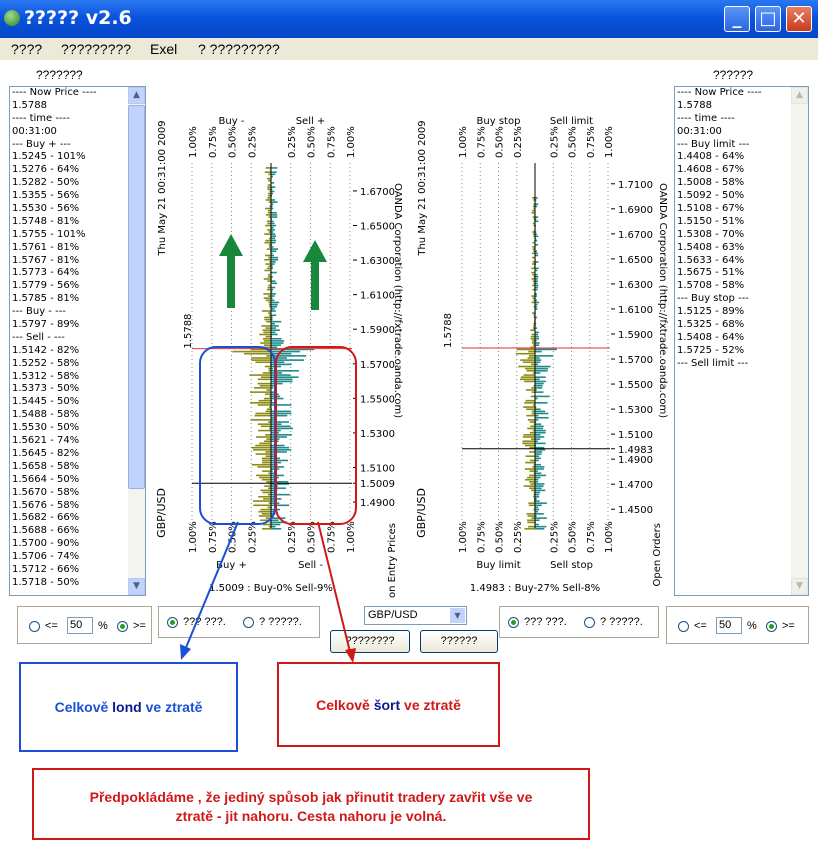 The image size is (818, 851). I want to click on long-loss-note: Celkově lond ve ztratě, so click(128, 707).